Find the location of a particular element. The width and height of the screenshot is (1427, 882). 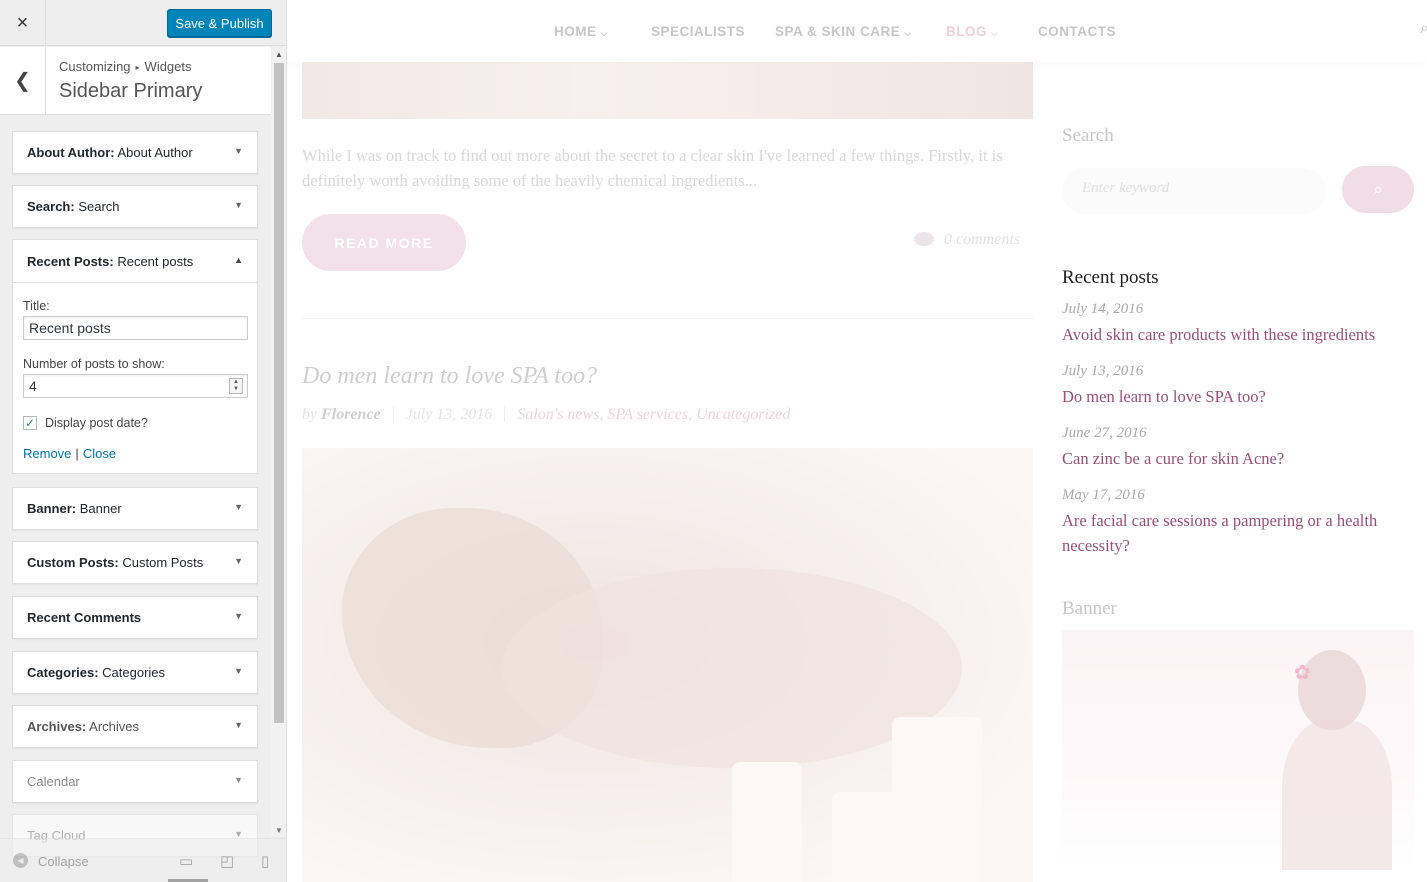

banner-heading: Banner is located at coordinates (1089, 608).